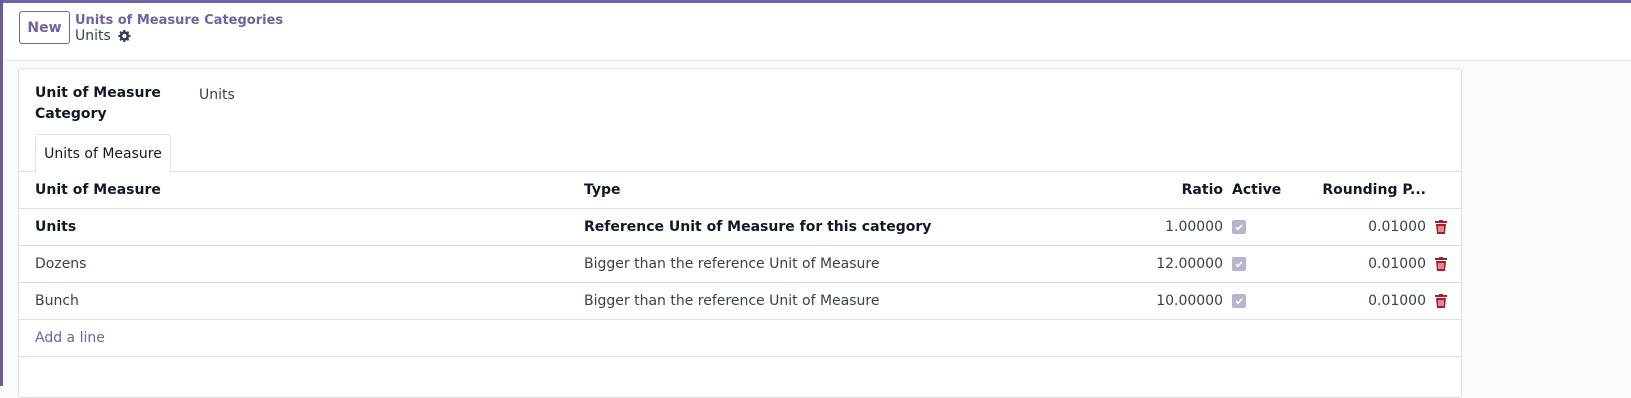 This screenshot has width=1631, height=398. I want to click on unit-name-cell: Units, so click(305, 227).